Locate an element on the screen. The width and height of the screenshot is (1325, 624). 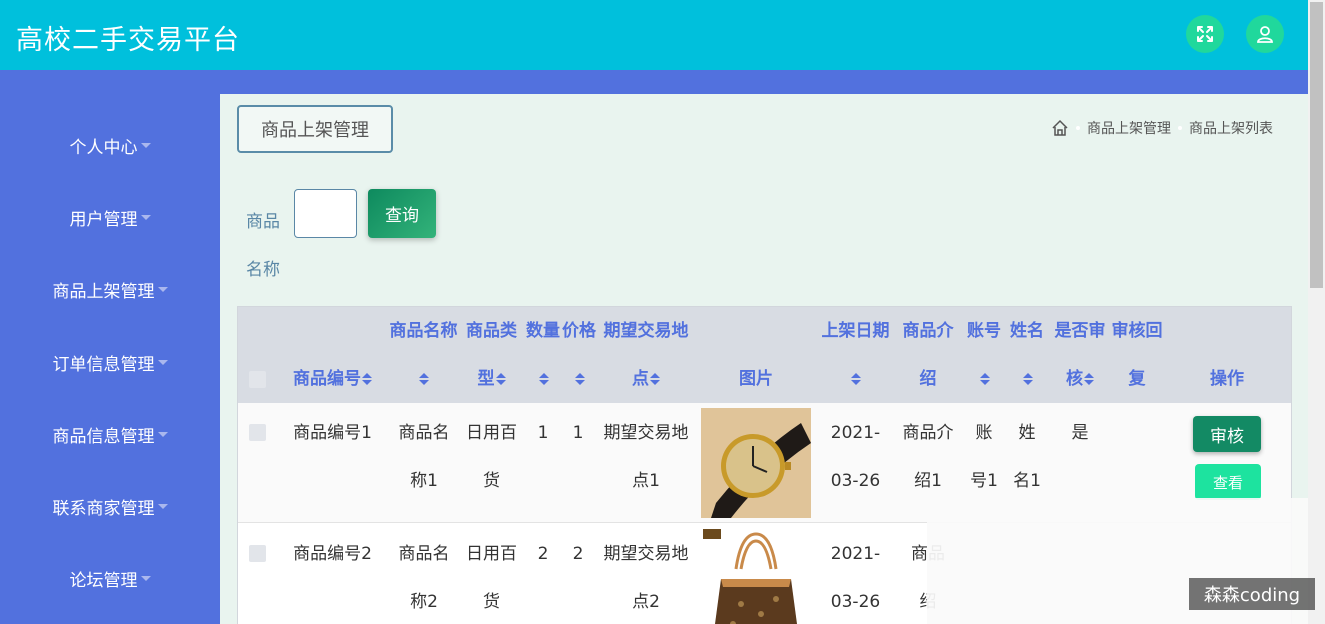
col-header-image: 图片 is located at coordinates (756, 379).